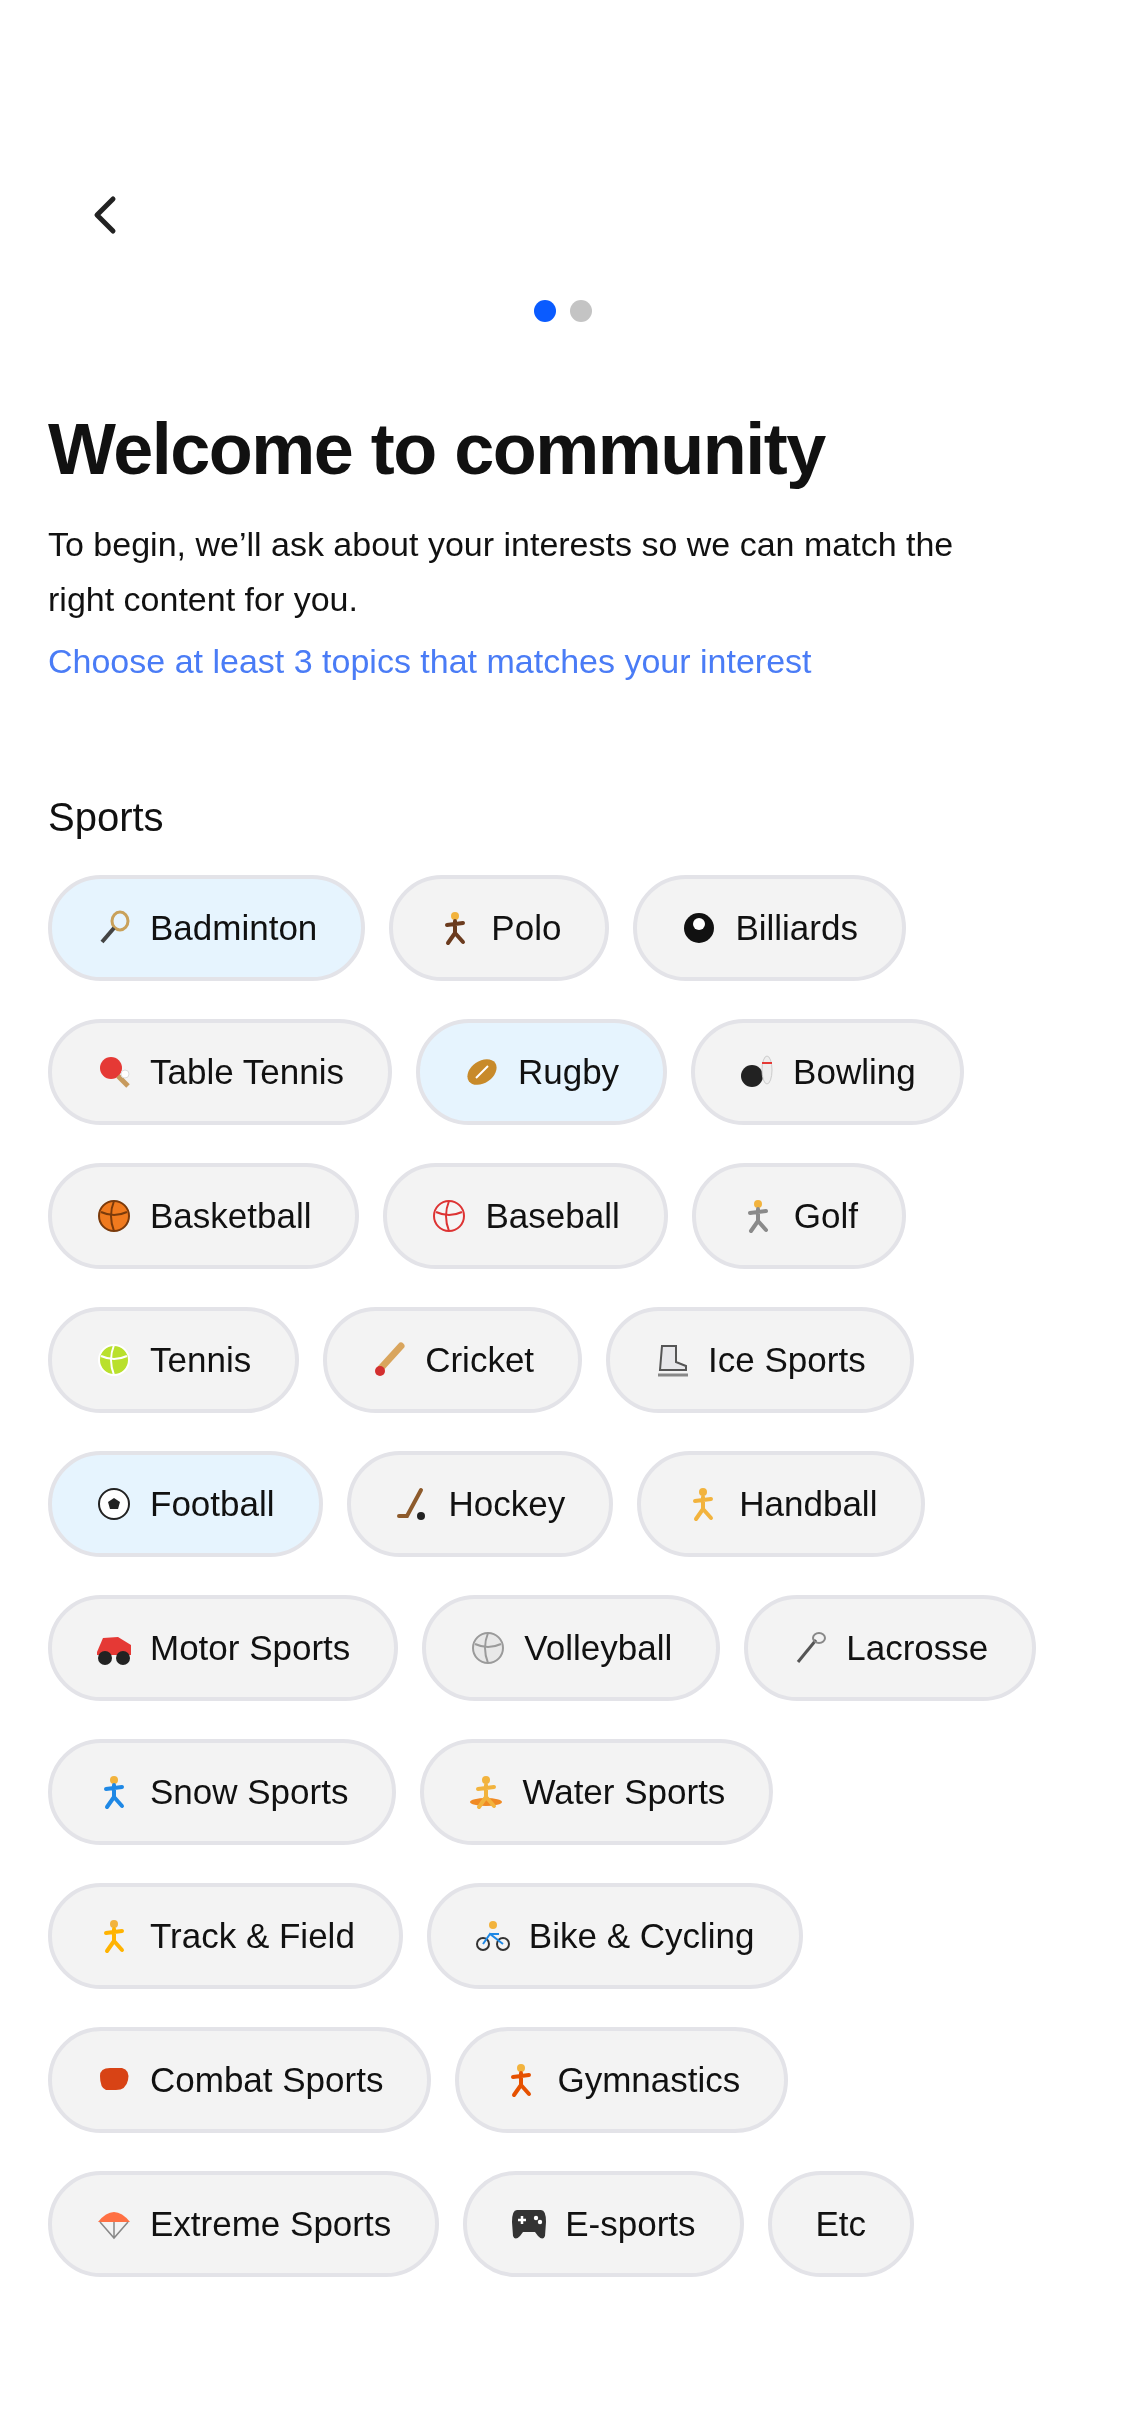 This screenshot has height=2436, width=1125. I want to click on topic-chip: Table Tennis, so click(220, 1071).